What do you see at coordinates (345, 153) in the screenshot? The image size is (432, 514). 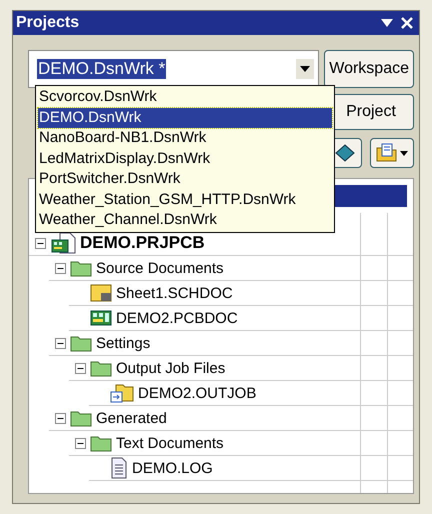 I see `diamond-icon` at bounding box center [345, 153].